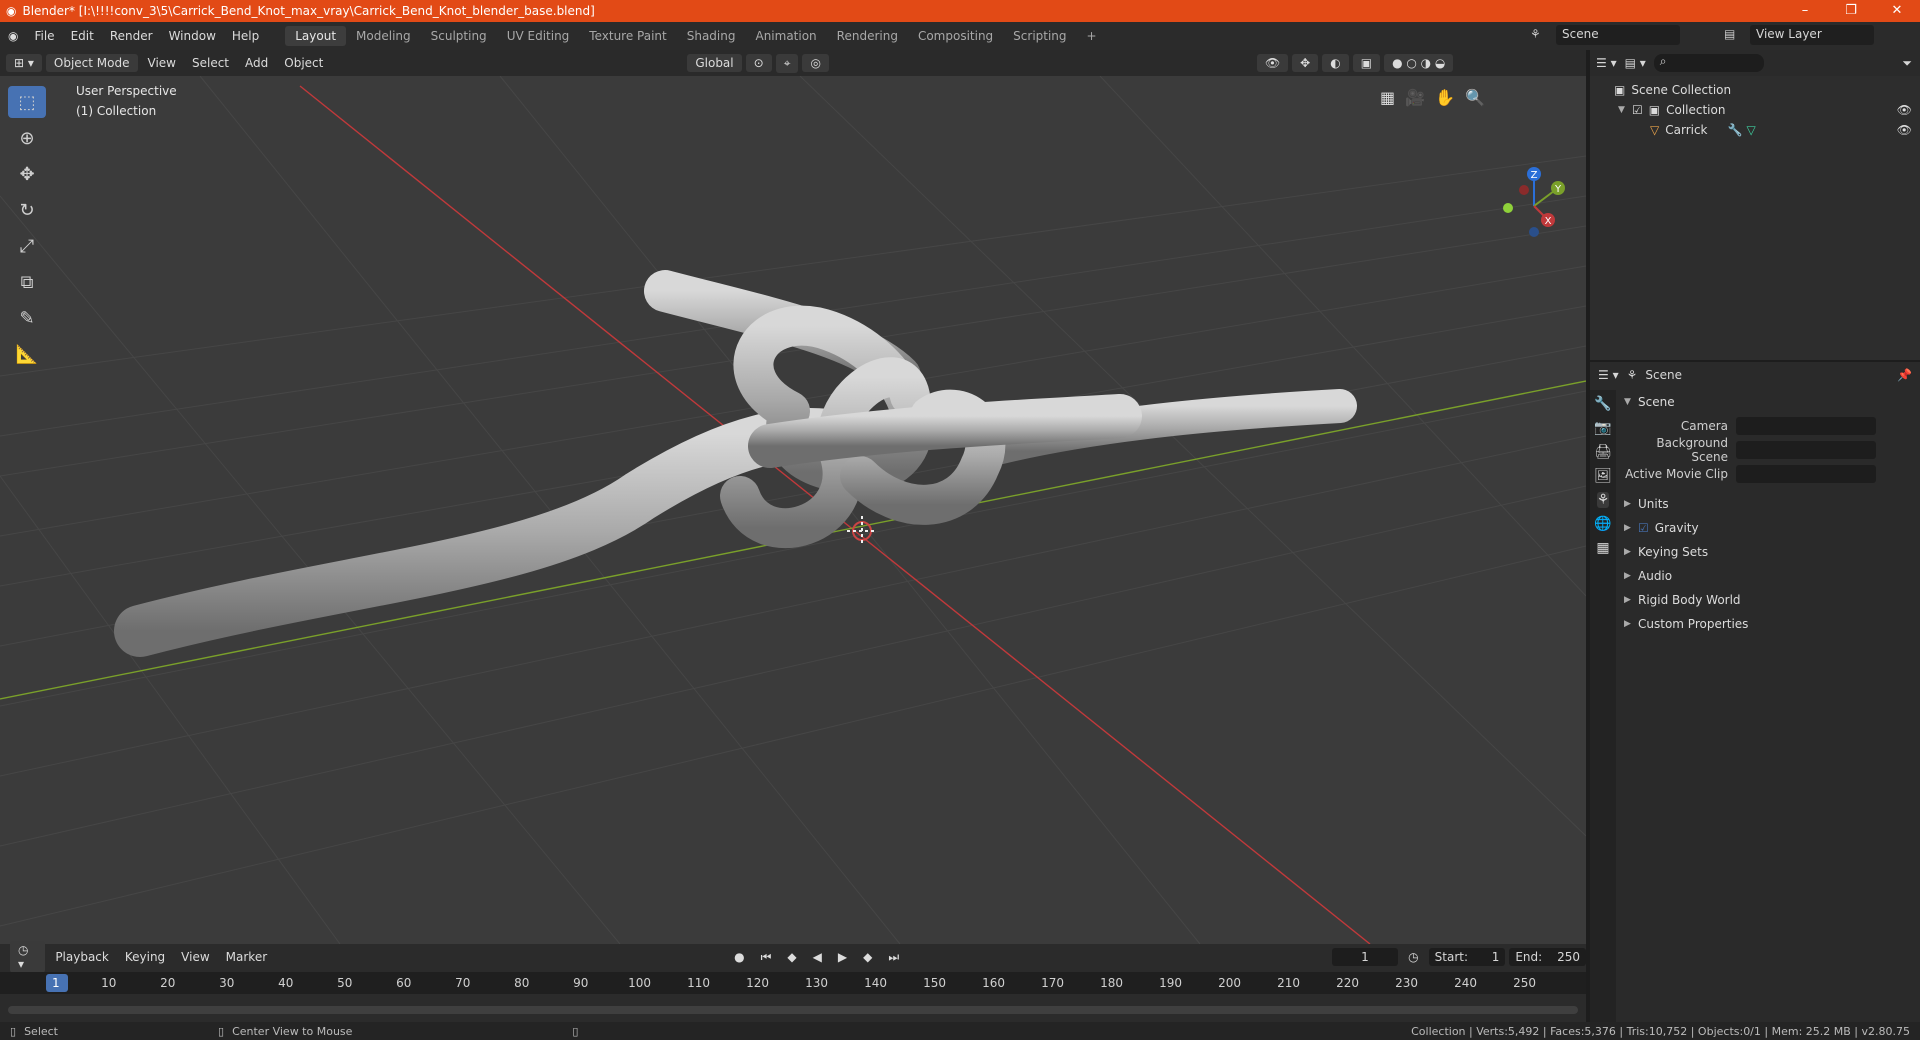 This screenshot has height=1040, width=1920. I want to click on jump-end-icon: ⏭, so click(893, 957).